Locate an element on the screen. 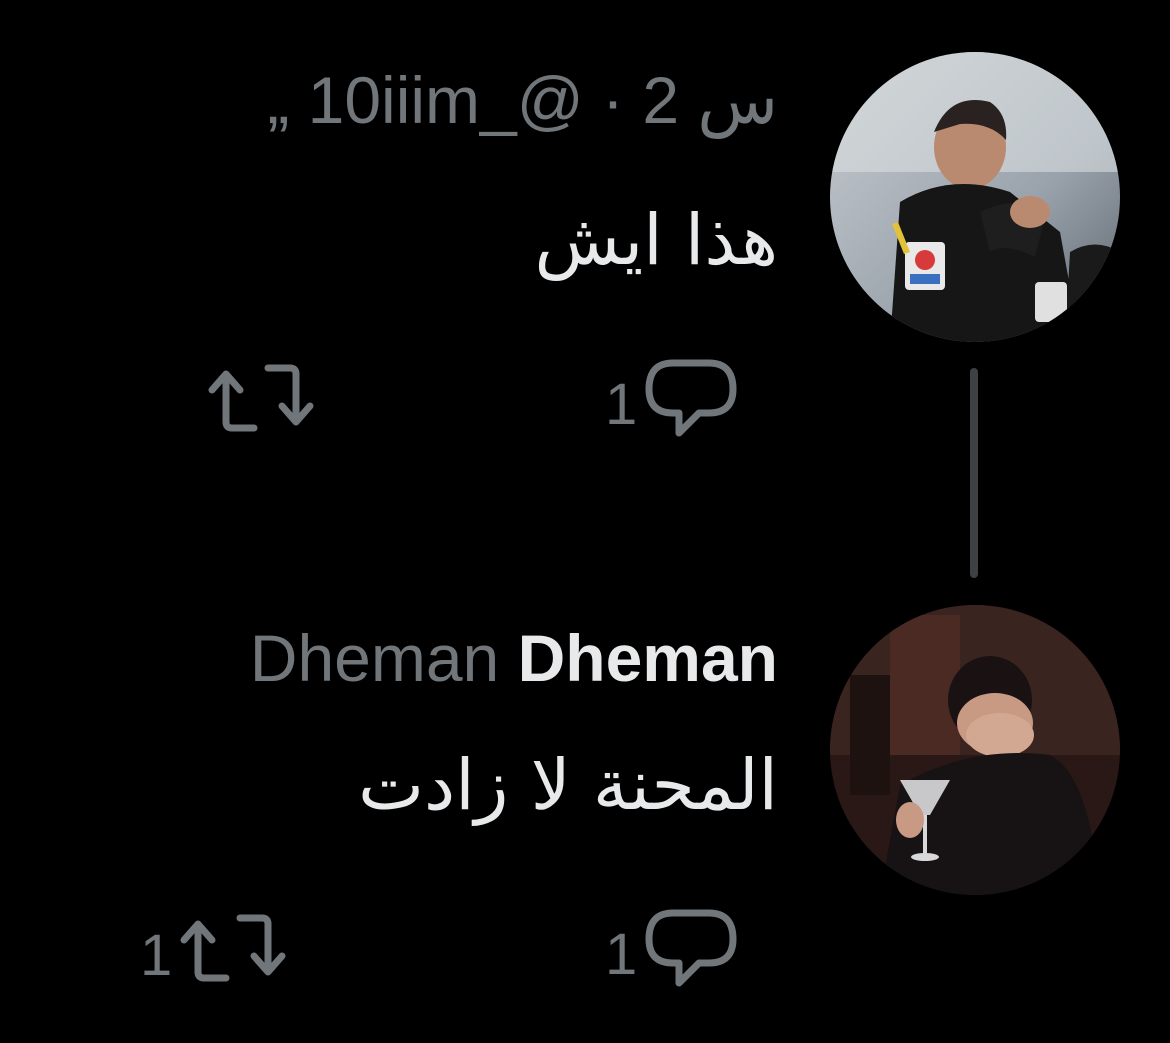  retweet-button: 1 is located at coordinates (214, 956).